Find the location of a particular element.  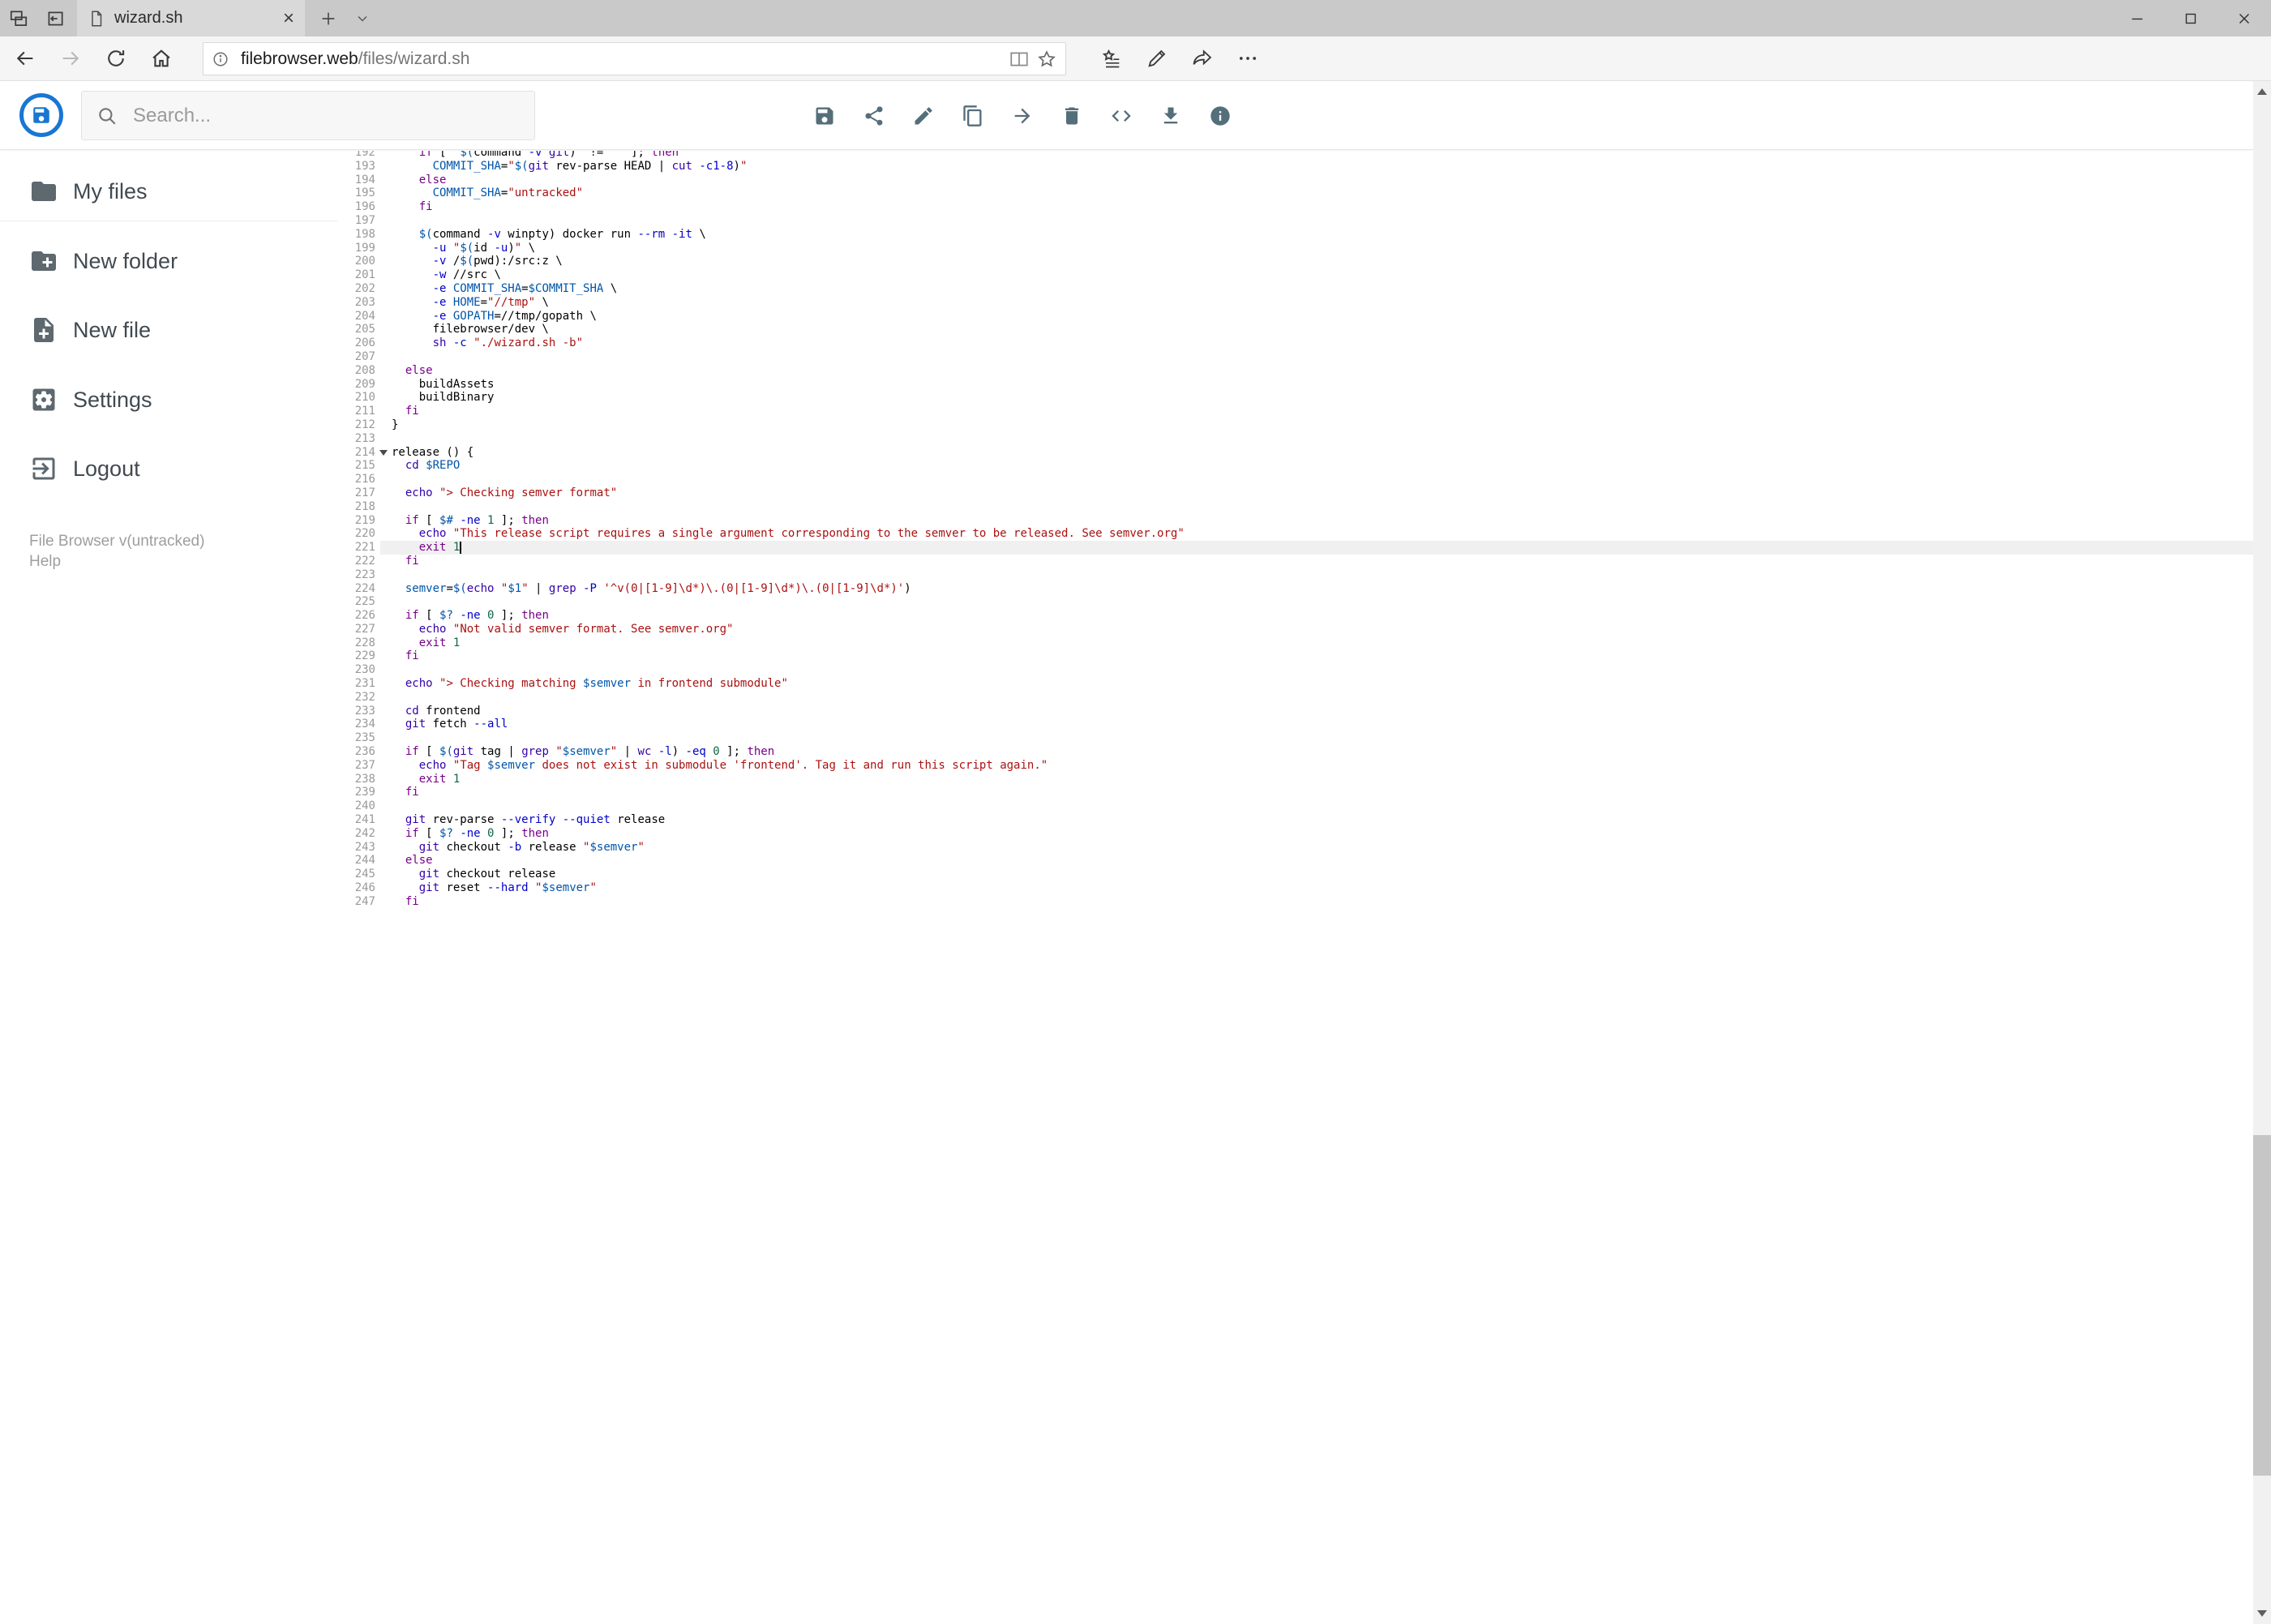

sidebar-item-settings: Settings is located at coordinates (169, 400).